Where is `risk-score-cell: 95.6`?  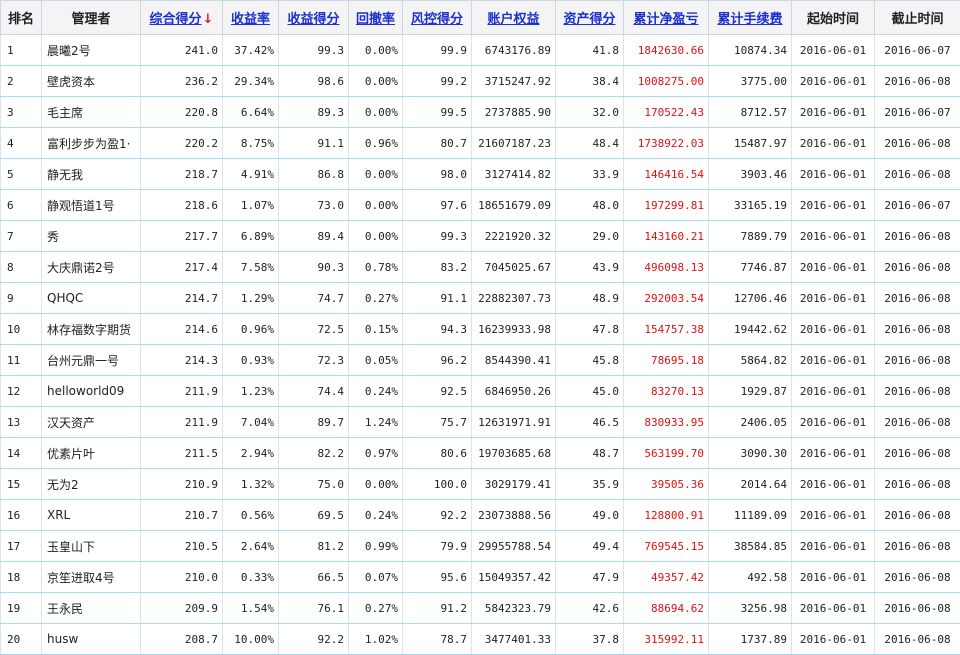 risk-score-cell: 95.6 is located at coordinates (437, 577).